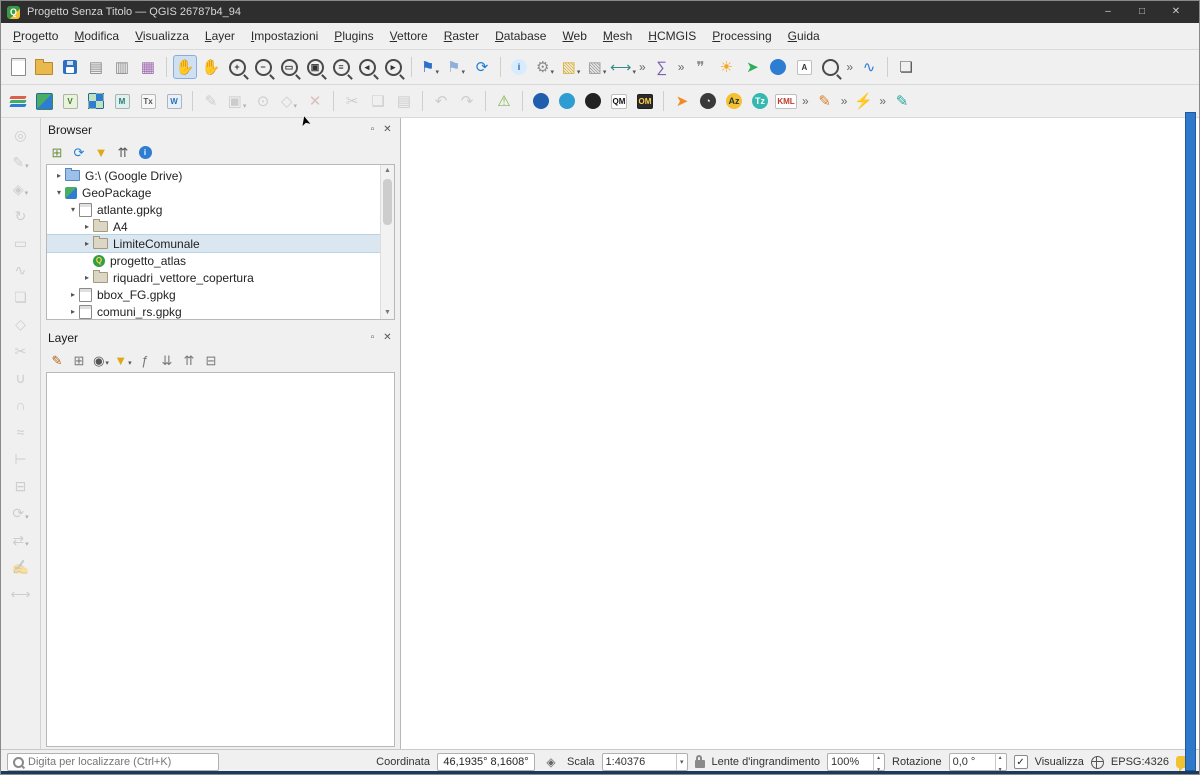 This screenshot has width=1200, height=775. I want to click on magnifier-spinbox: 100%, so click(856, 762).